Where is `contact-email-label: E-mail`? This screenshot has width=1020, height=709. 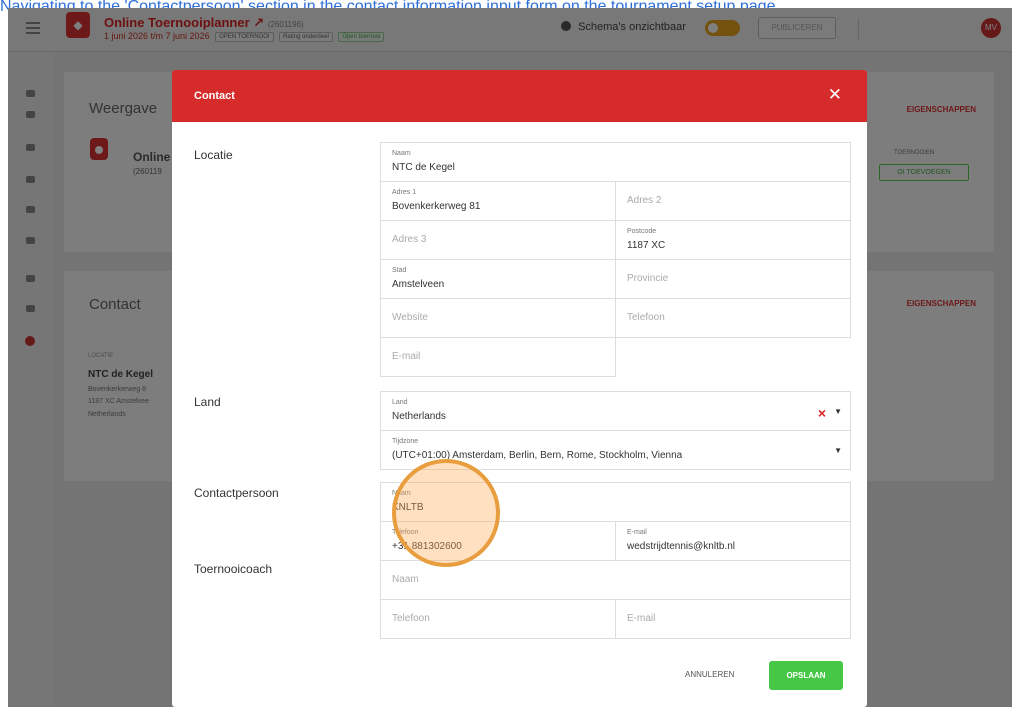
contact-email-label: E-mail is located at coordinates (637, 532).